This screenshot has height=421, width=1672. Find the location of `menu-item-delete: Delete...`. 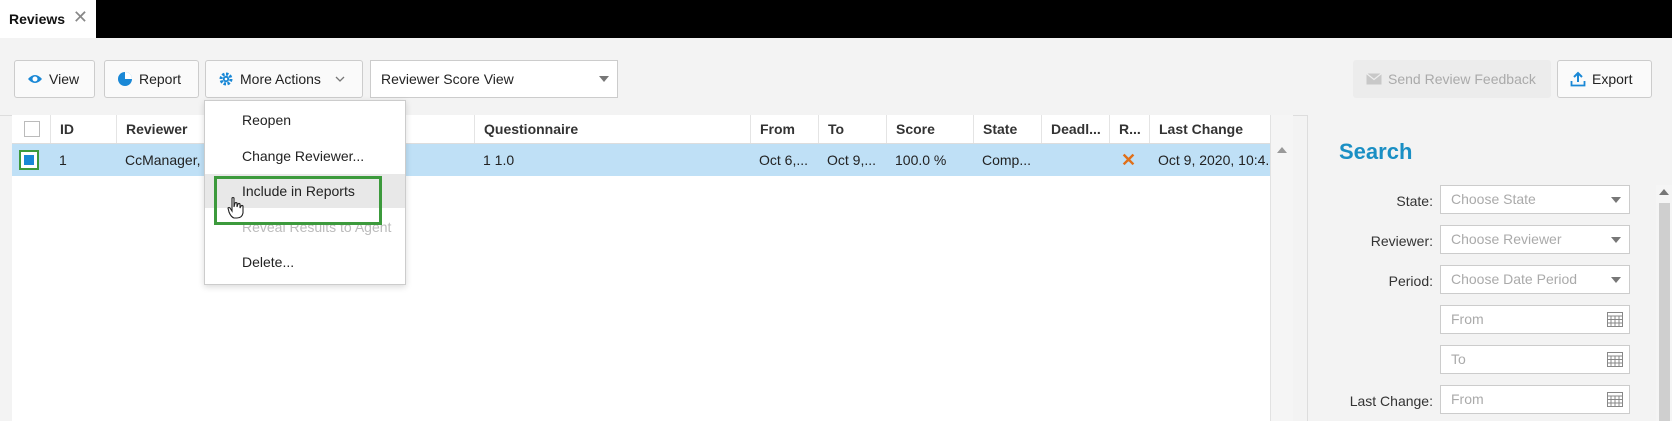

menu-item-delete: Delete... is located at coordinates (305, 262).